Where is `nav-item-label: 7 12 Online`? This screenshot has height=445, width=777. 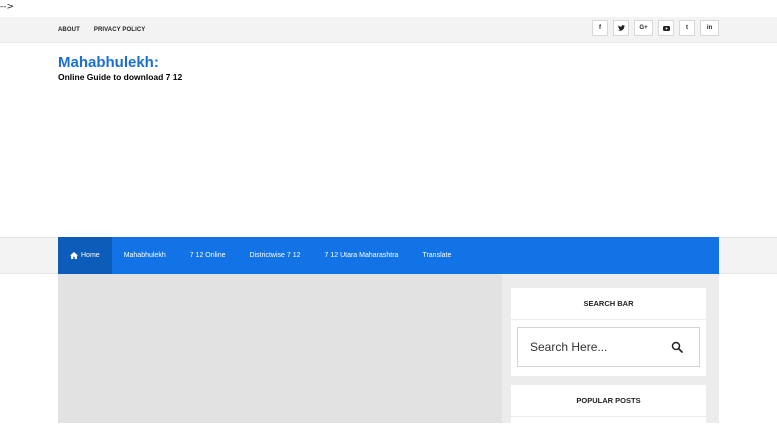
nav-item-label: 7 12 Online is located at coordinates (207, 255).